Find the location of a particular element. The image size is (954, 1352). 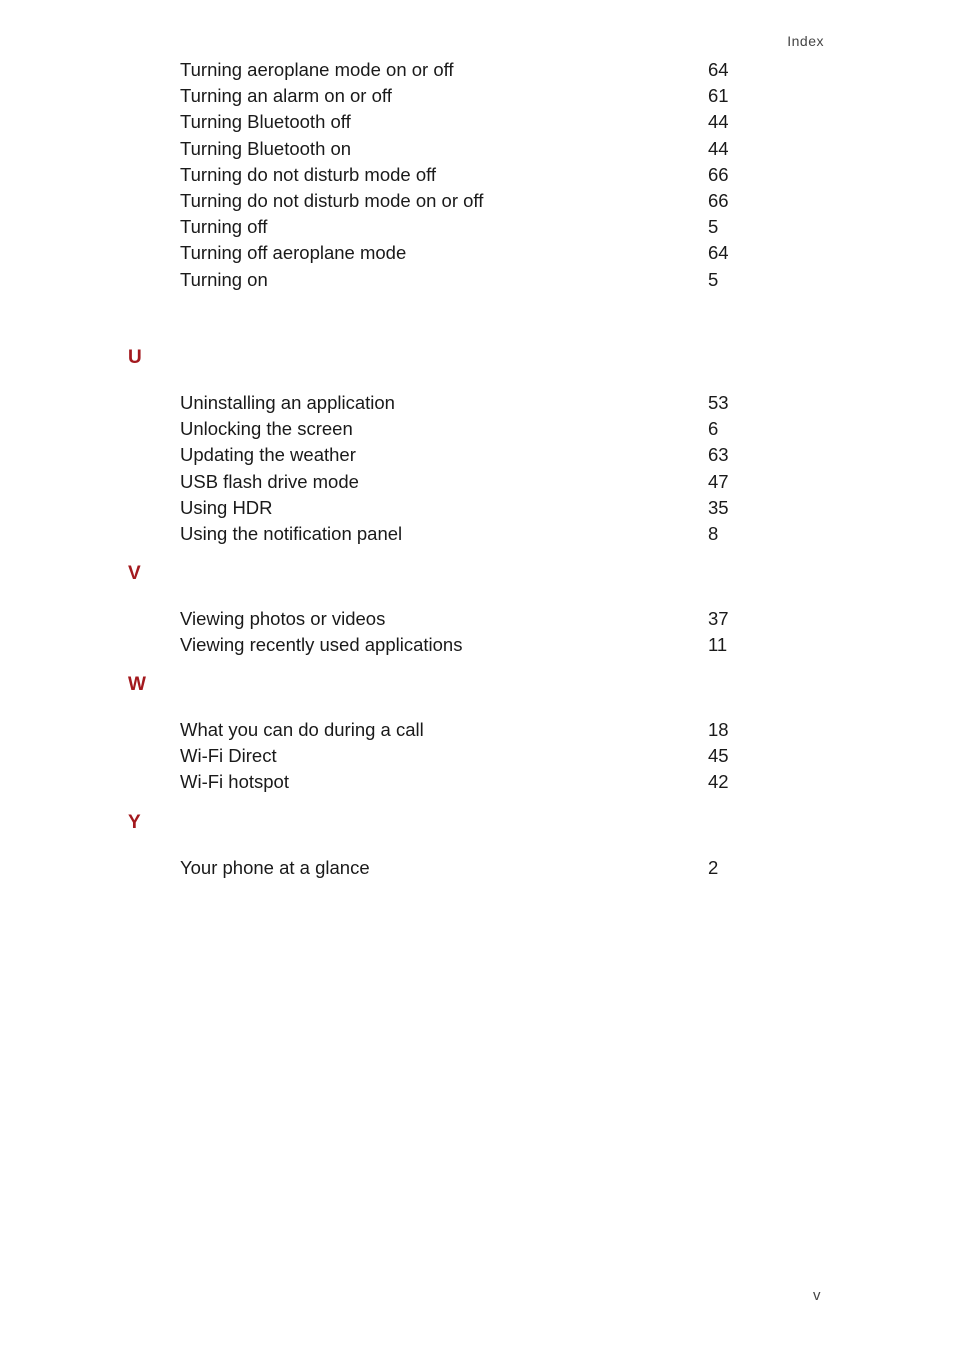

entry-term: Uninstalling an application is located at coordinates (287, 402).